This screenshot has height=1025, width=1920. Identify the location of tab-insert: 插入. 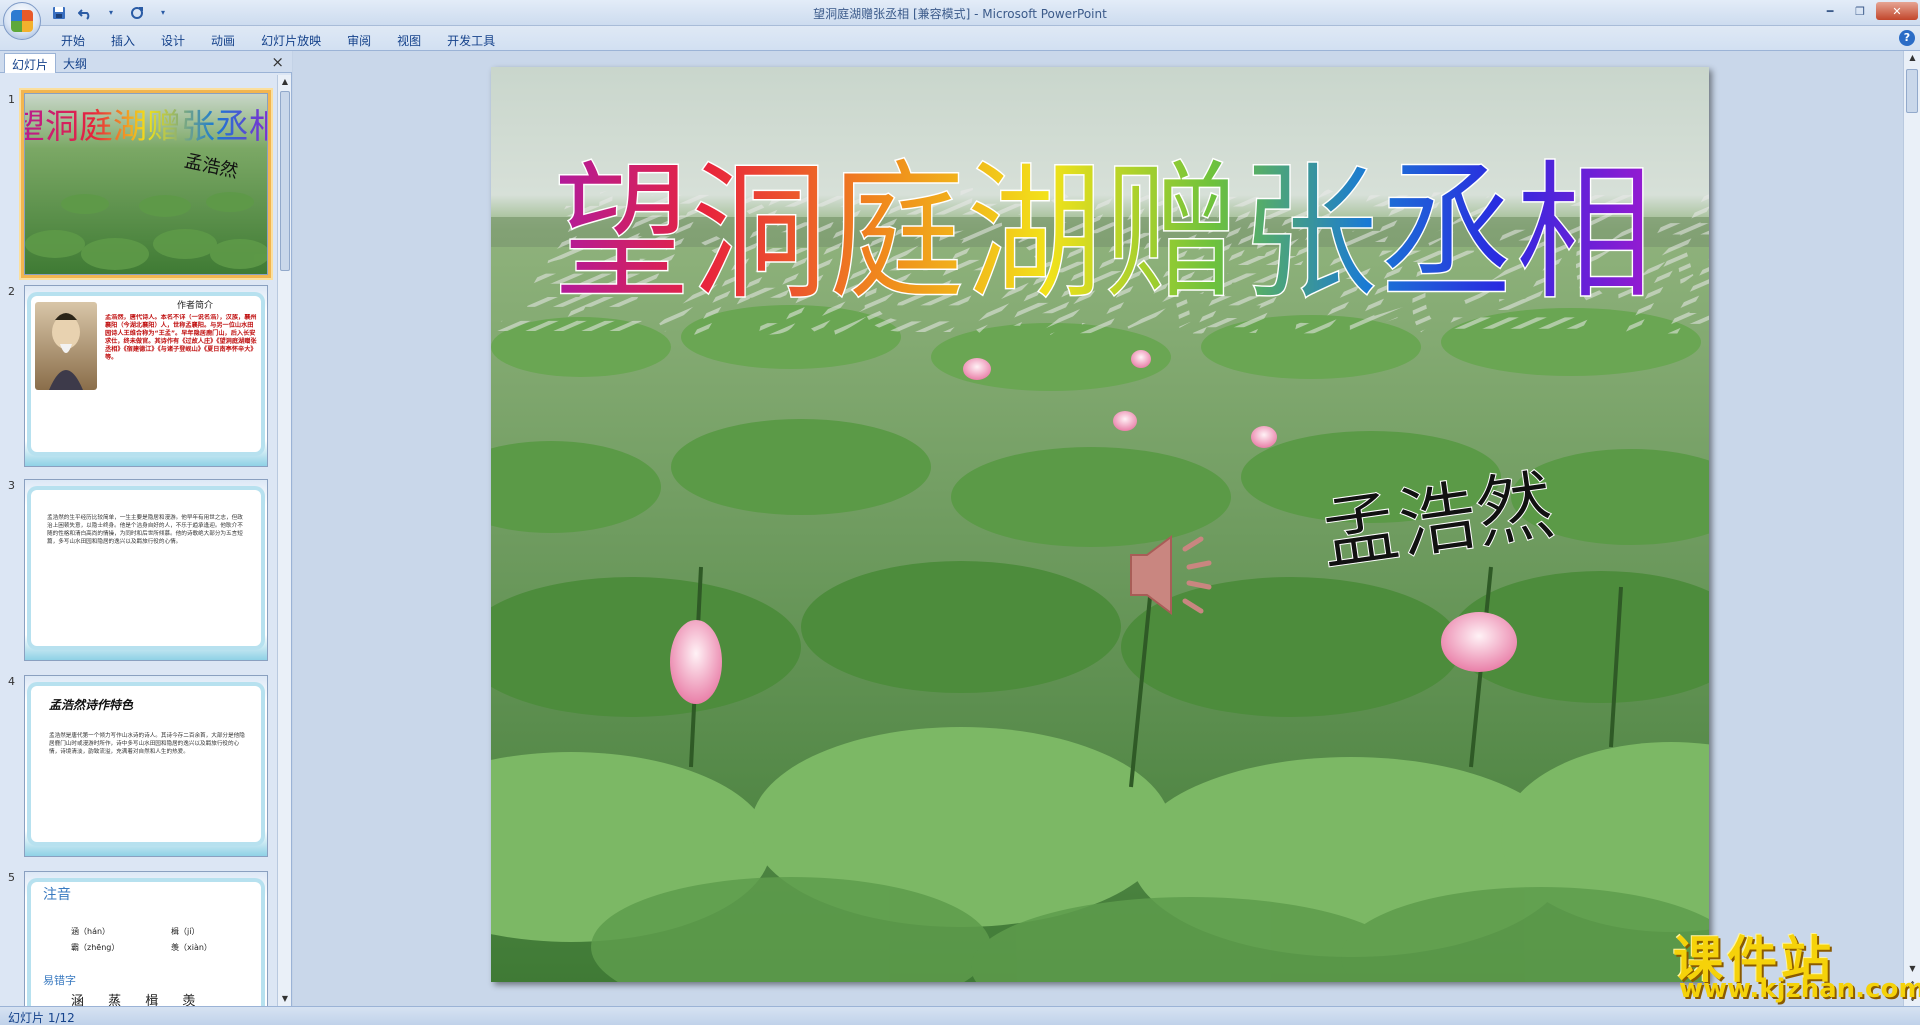
(123, 40).